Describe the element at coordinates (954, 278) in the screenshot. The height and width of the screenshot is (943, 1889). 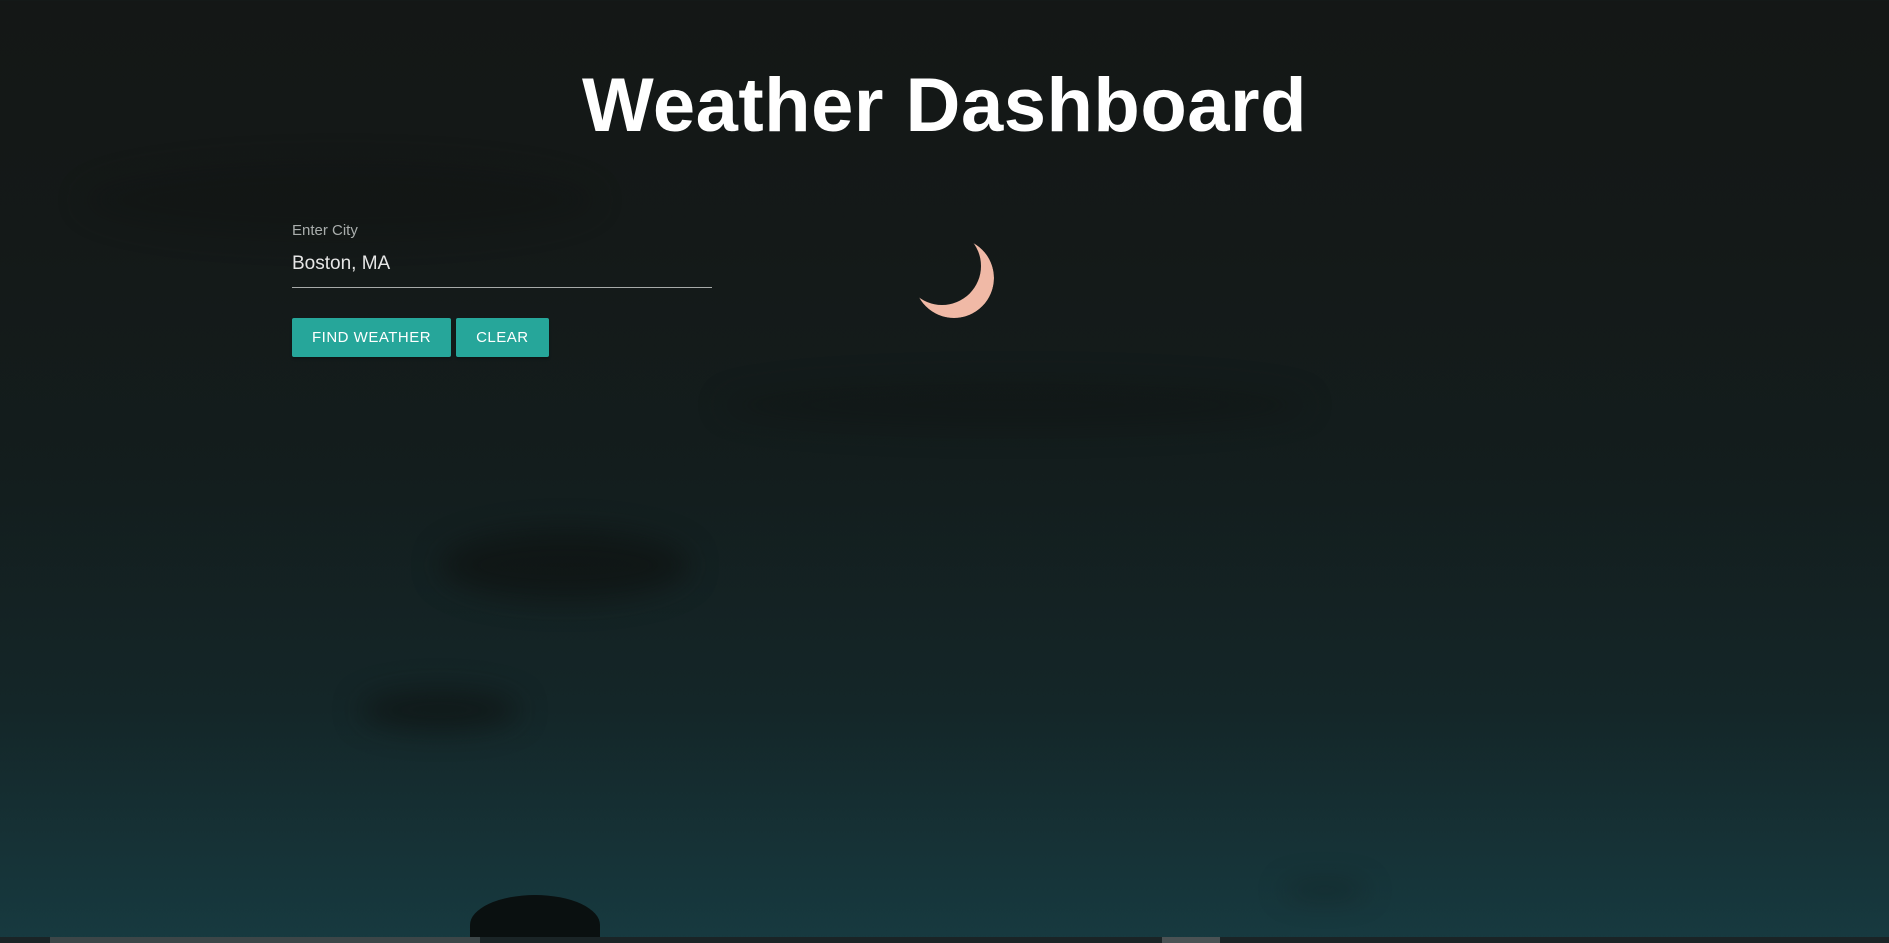
I see `crescent-moon-icon` at that location.